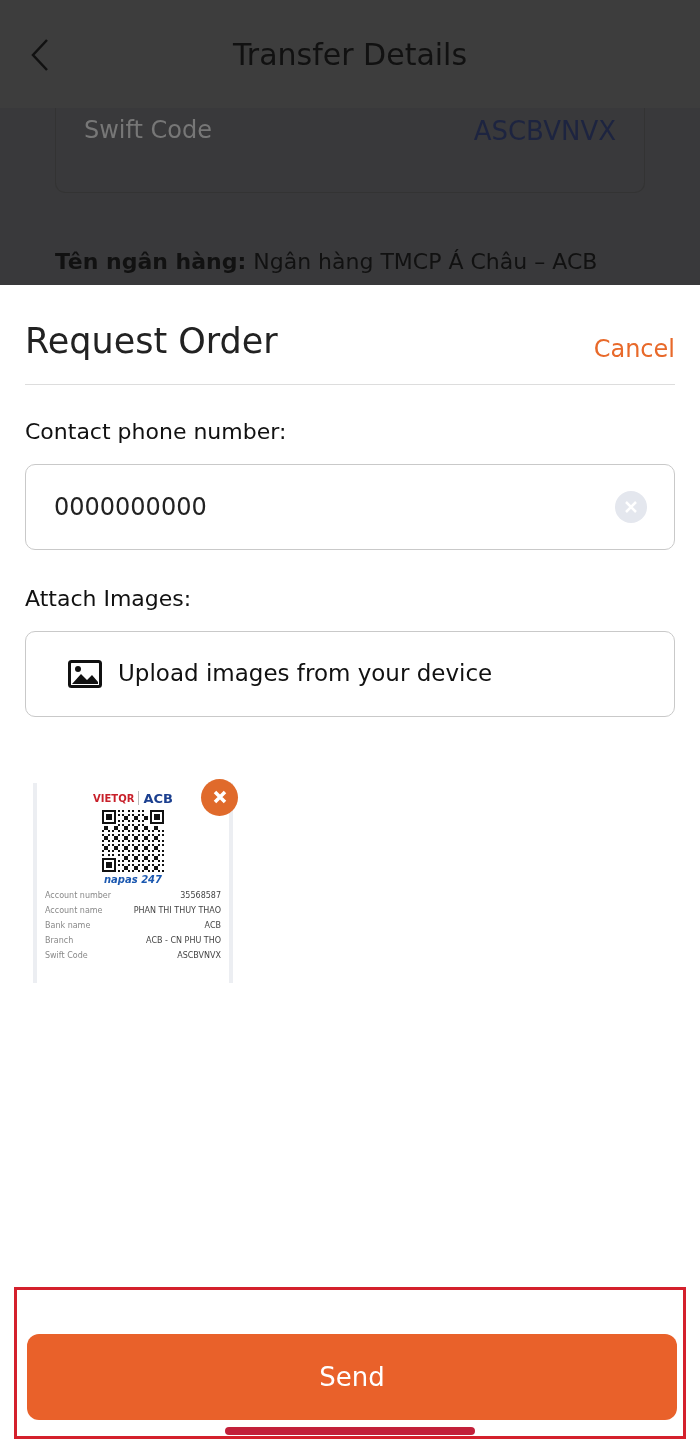 The width and height of the screenshot is (700, 1450). What do you see at coordinates (177, 911) in the screenshot?
I see `detail-value: PHAN THI THUY THAO` at bounding box center [177, 911].